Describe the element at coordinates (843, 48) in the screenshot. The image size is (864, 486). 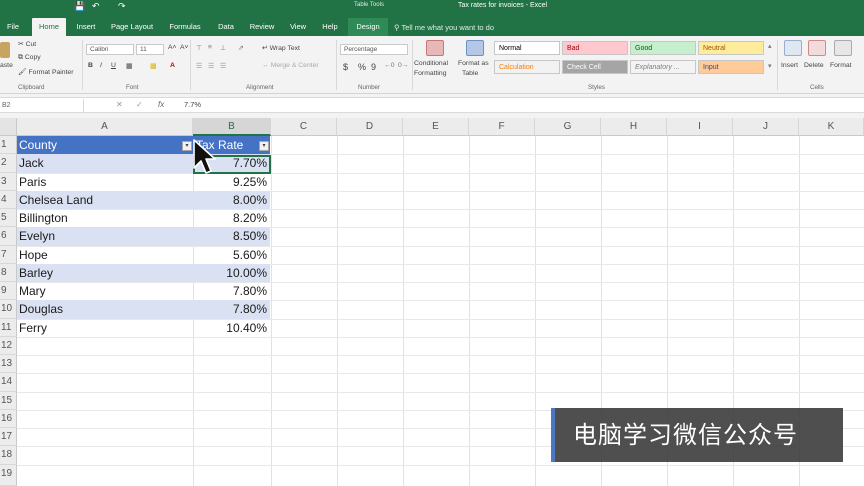
I see `format-cells-icon` at that location.